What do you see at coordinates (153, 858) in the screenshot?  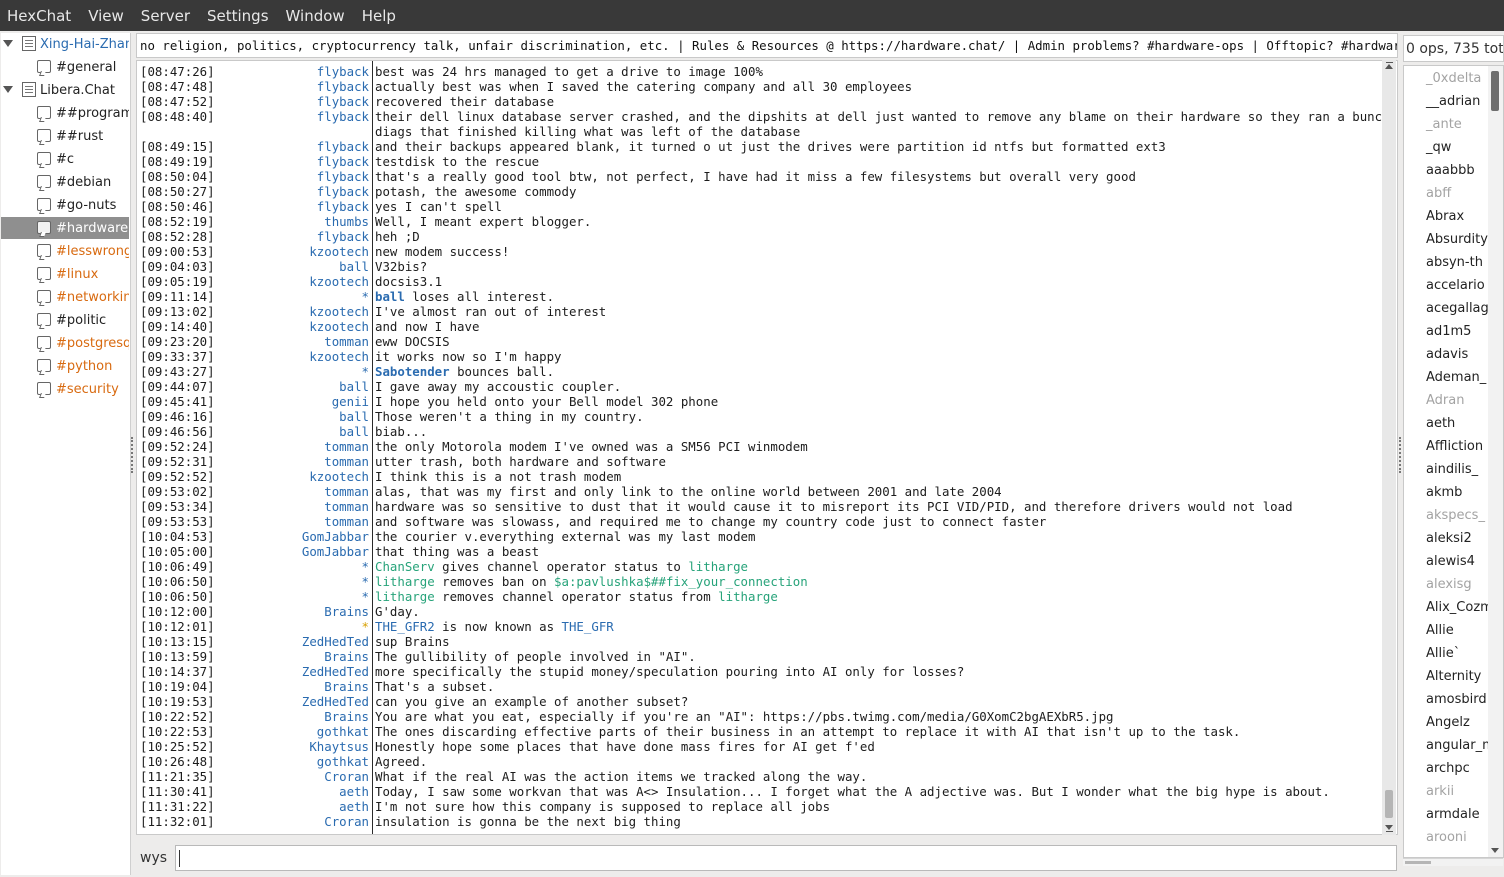 I see `nick-label: wys` at bounding box center [153, 858].